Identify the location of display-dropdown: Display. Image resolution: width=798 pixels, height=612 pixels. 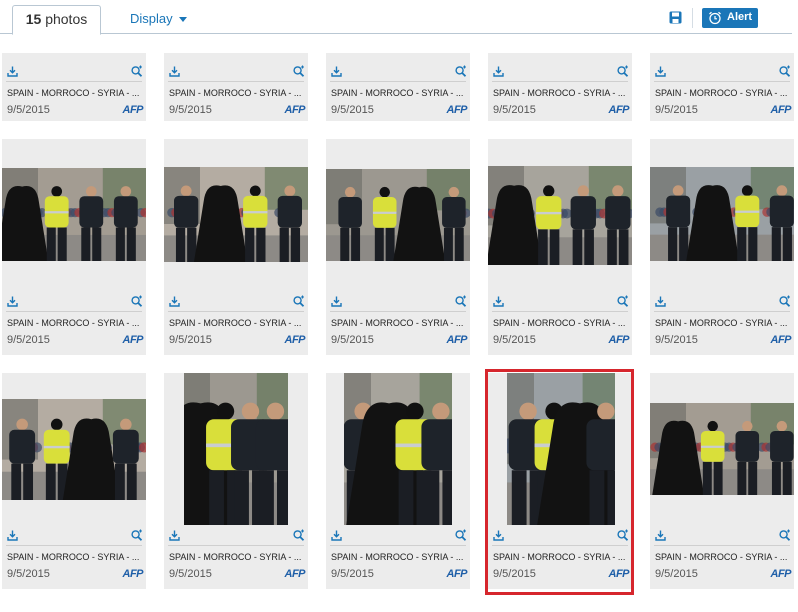
(158, 18).